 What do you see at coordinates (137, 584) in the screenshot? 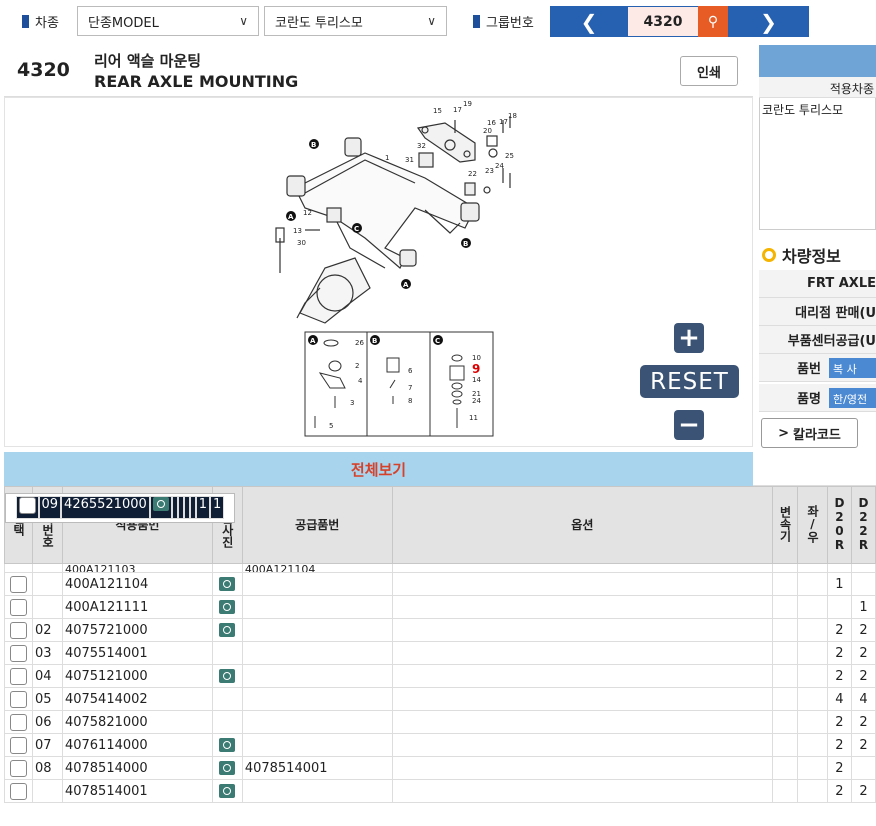
I see `part-number: 400A121104` at bounding box center [137, 584].